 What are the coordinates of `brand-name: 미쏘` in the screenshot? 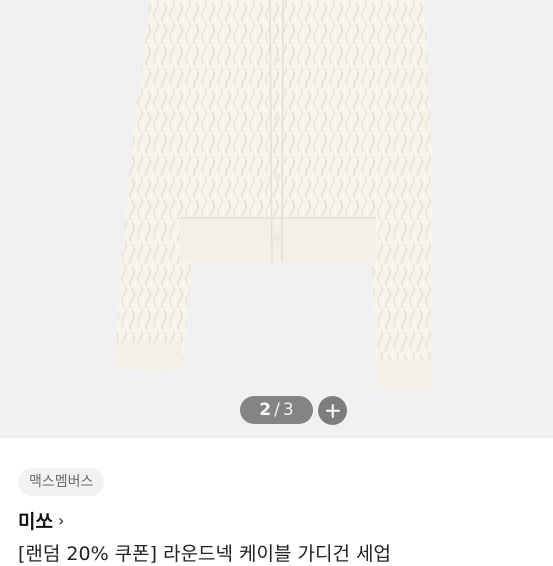 It's located at (35, 522).